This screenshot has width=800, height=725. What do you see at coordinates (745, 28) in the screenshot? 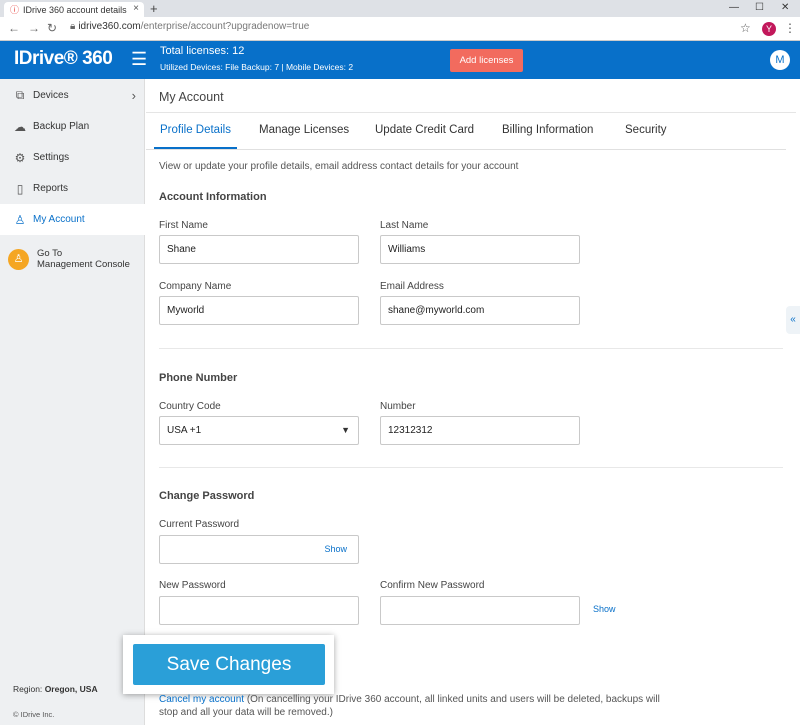
I see `bookmark-star-icon: ☆` at bounding box center [745, 28].